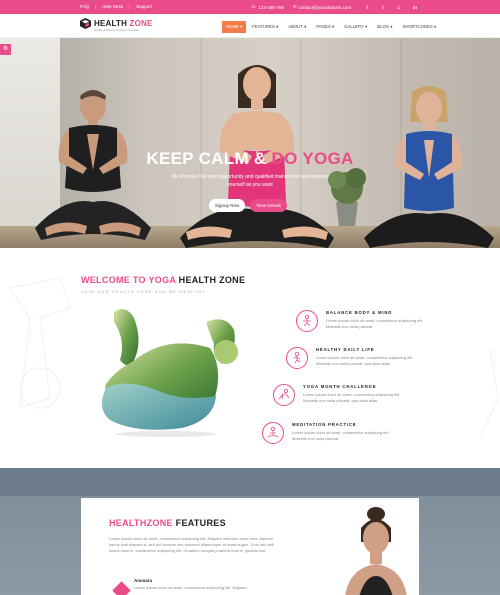 This screenshot has width=500, height=595. What do you see at coordinates (209, 158) in the screenshot?
I see `hero-title-white: KEEP CALM &` at bounding box center [209, 158].